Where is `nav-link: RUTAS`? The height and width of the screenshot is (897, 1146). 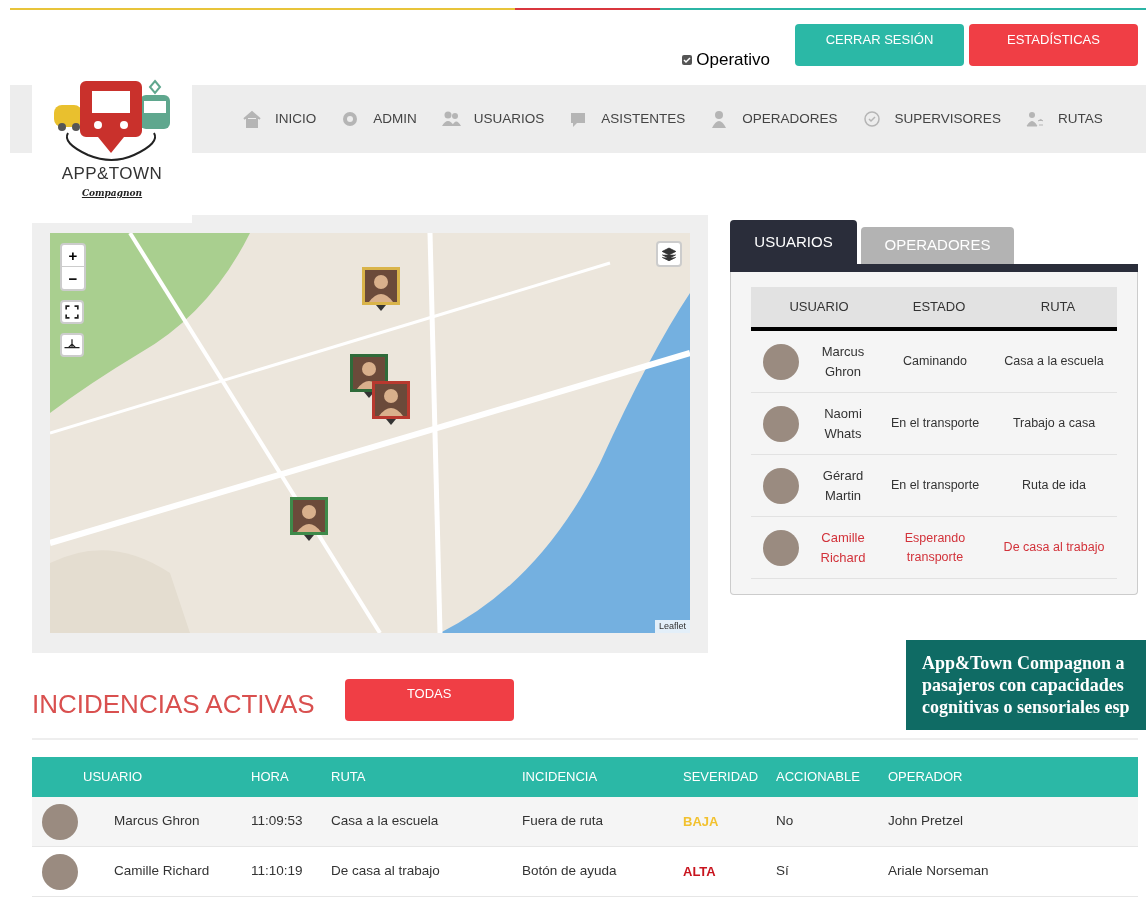
nav-link: RUTAS is located at coordinates (1080, 119).